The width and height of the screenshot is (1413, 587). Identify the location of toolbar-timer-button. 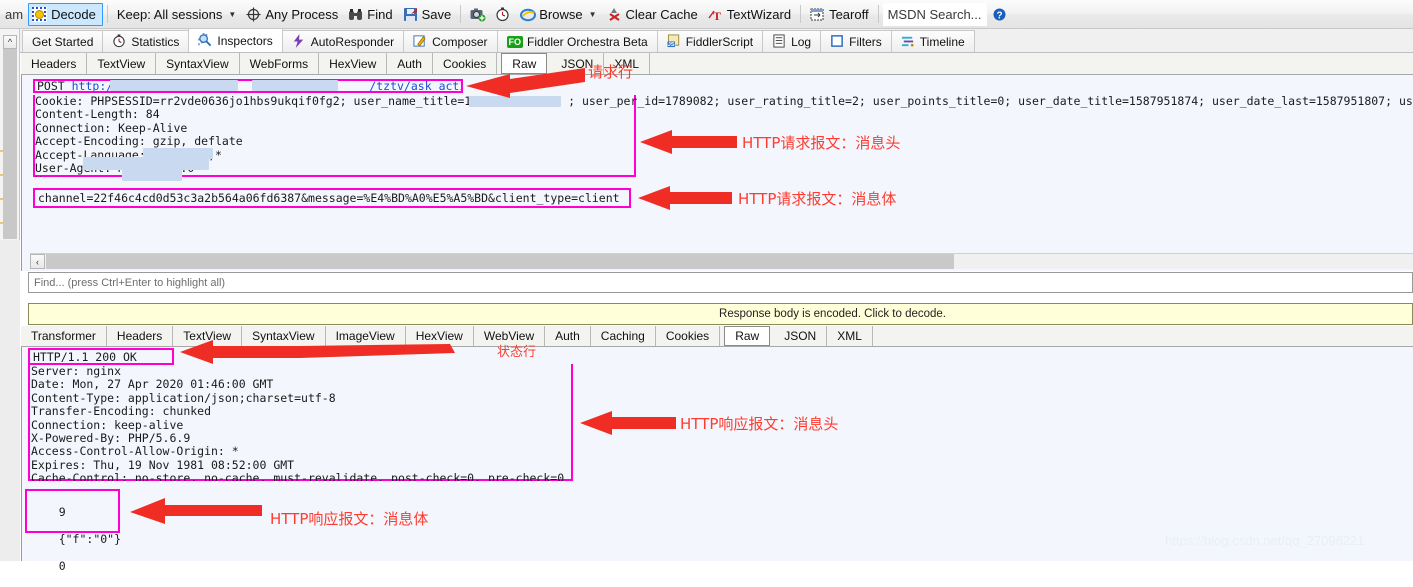
(502, 14).